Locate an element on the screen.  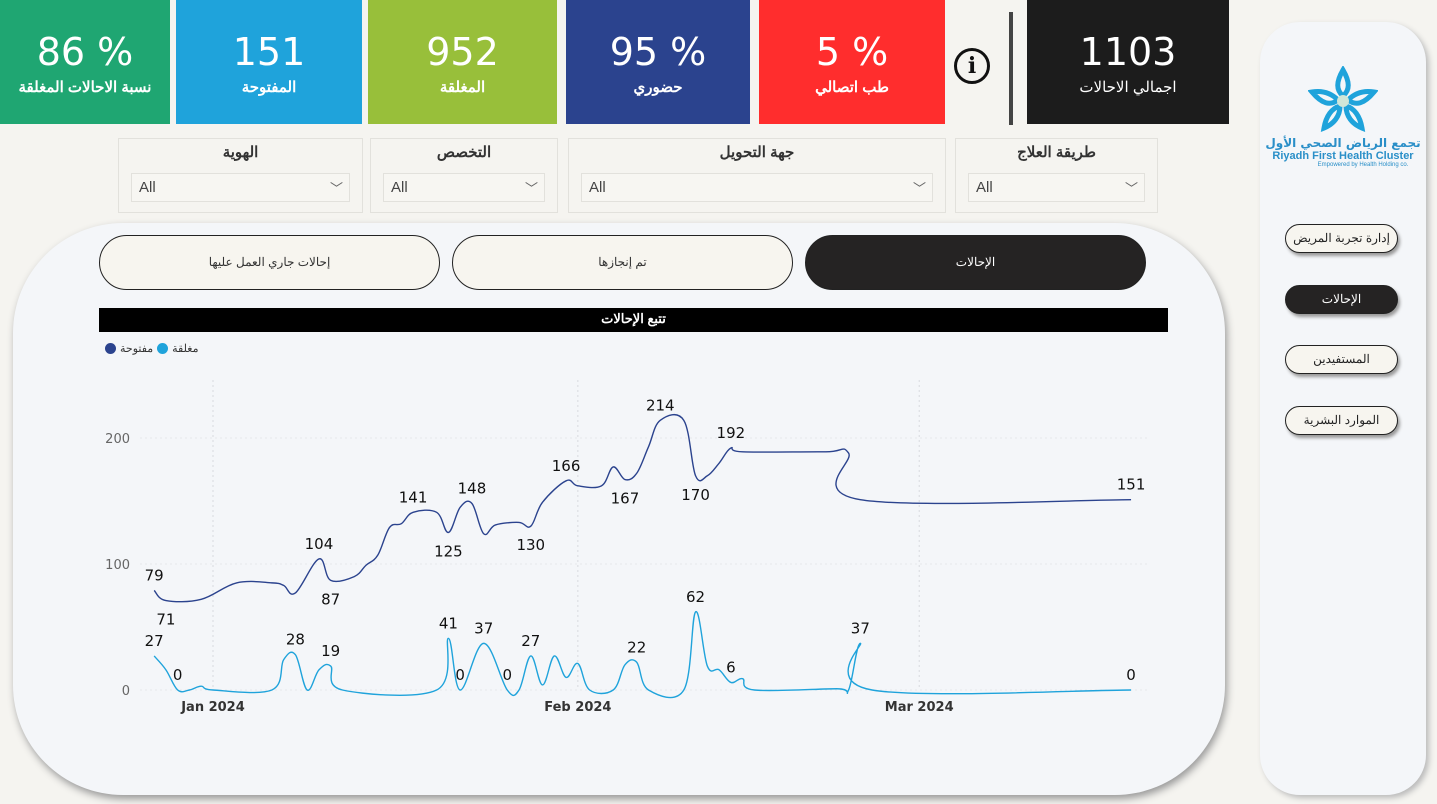
info-circle-icon: i is located at coordinates (972, 66).